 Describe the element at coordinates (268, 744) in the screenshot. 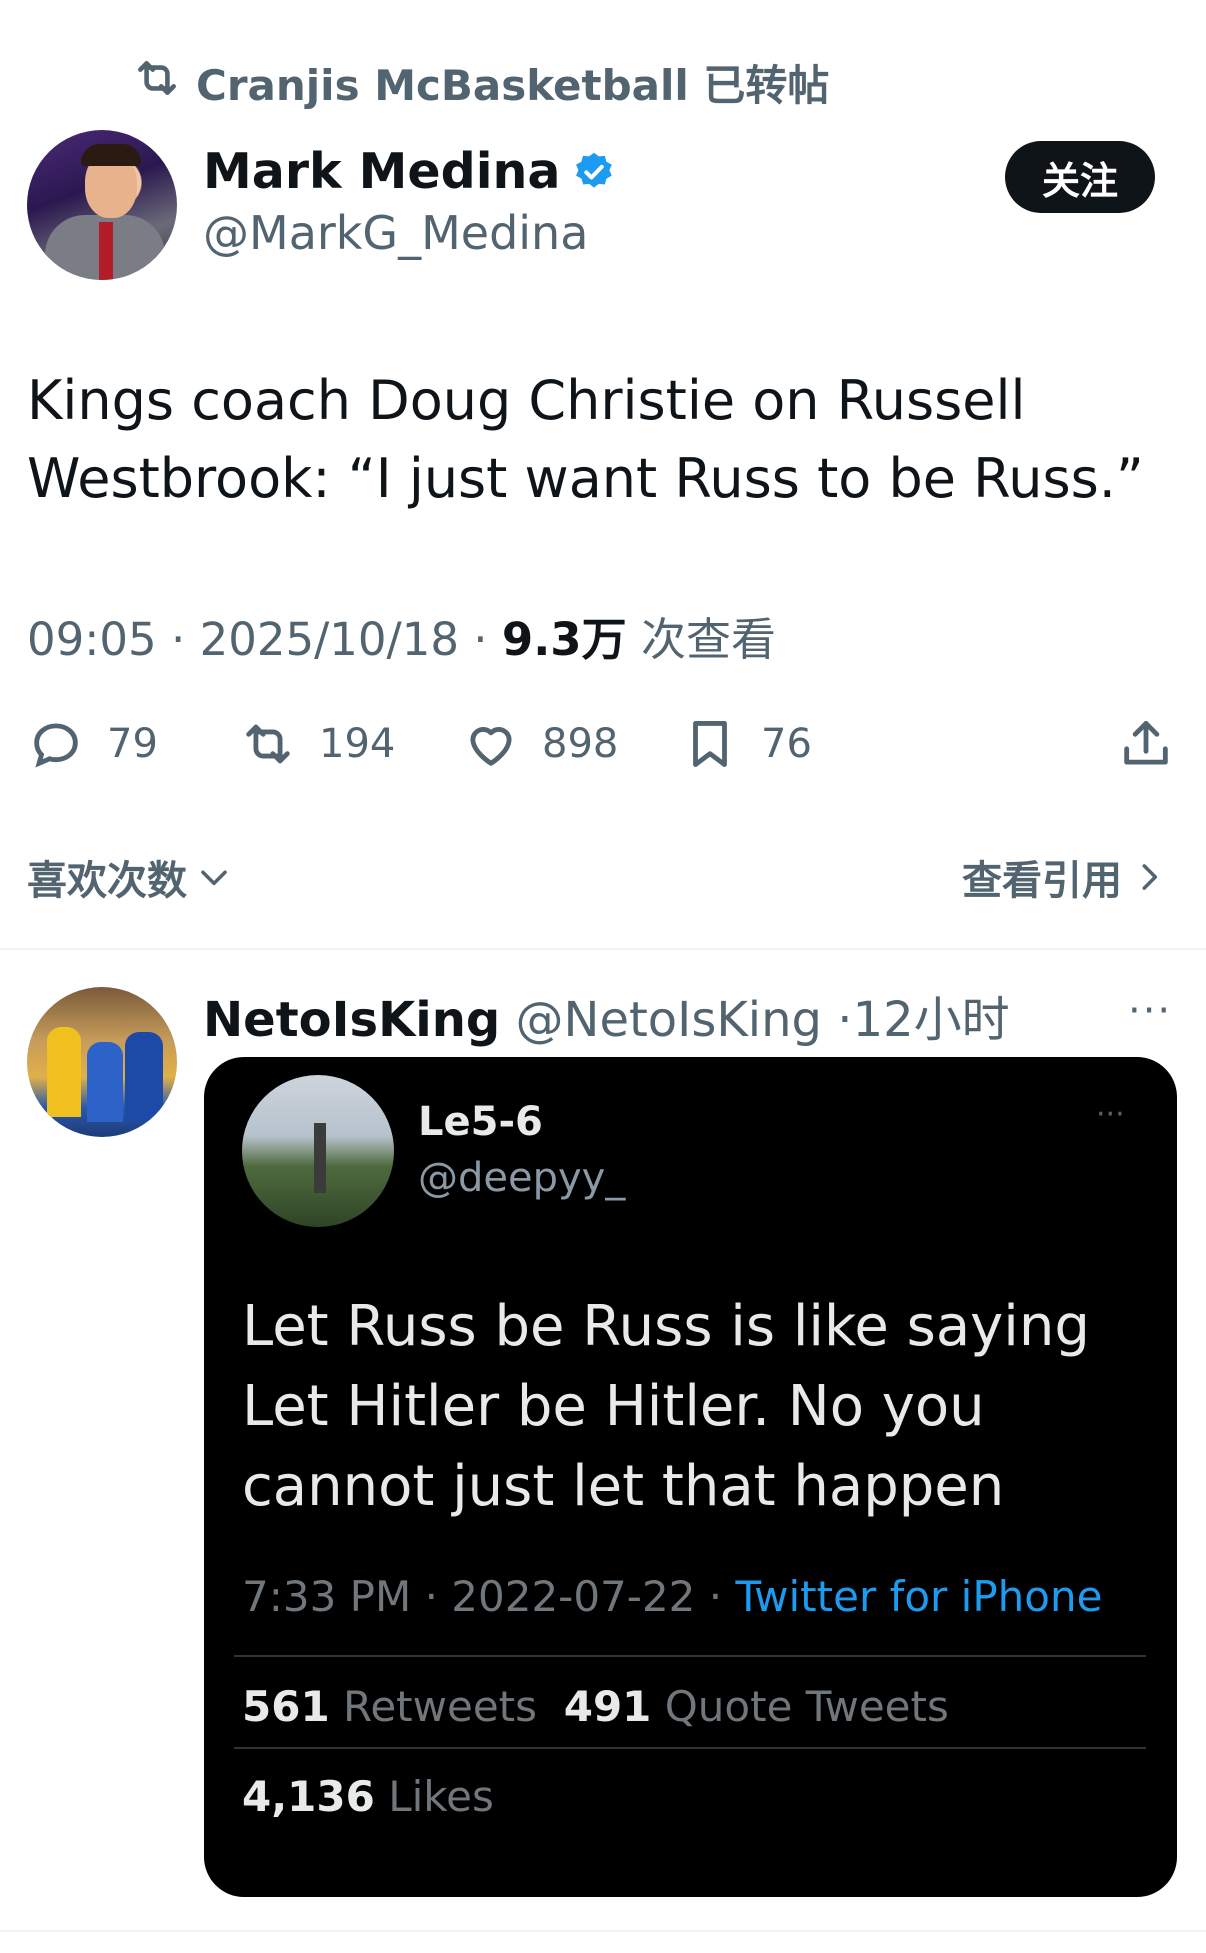

I see `retweet-icon` at that location.